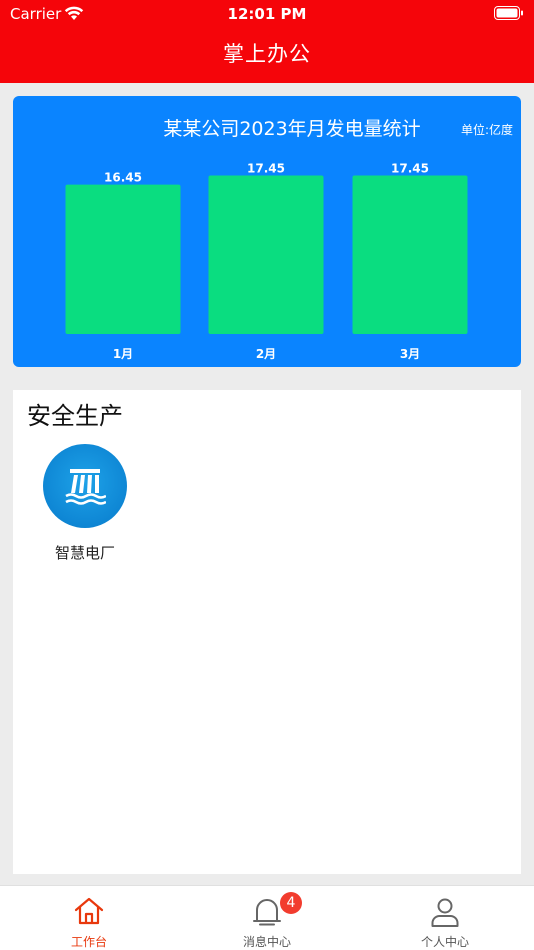 This screenshot has width=534, height=950. I want to click on home-icon, so click(89, 911).